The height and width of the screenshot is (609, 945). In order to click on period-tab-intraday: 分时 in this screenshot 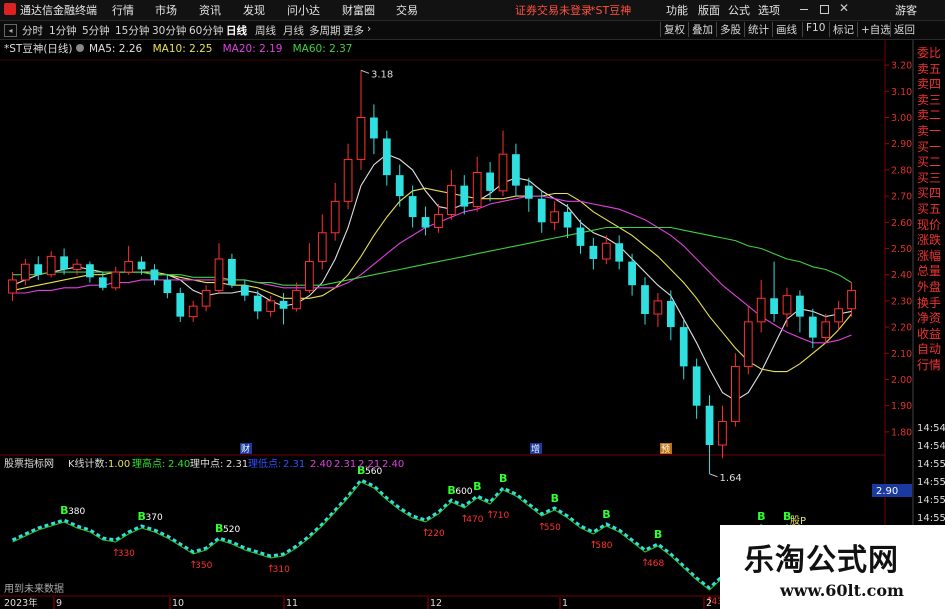, I will do `click(32, 30)`.